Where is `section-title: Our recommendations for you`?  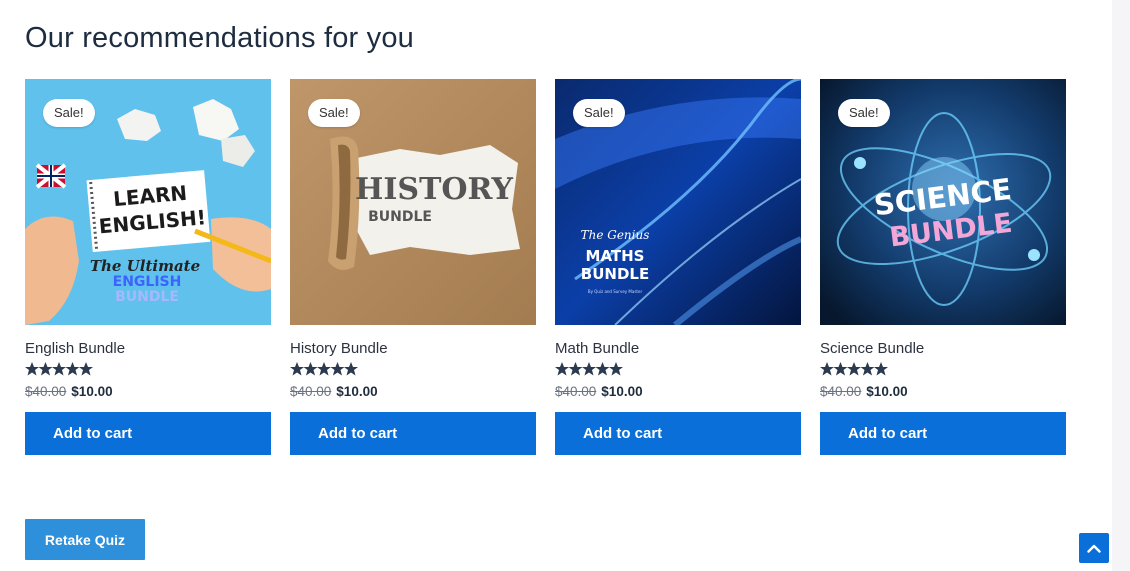
section-title: Our recommendations for you is located at coordinates (220, 38).